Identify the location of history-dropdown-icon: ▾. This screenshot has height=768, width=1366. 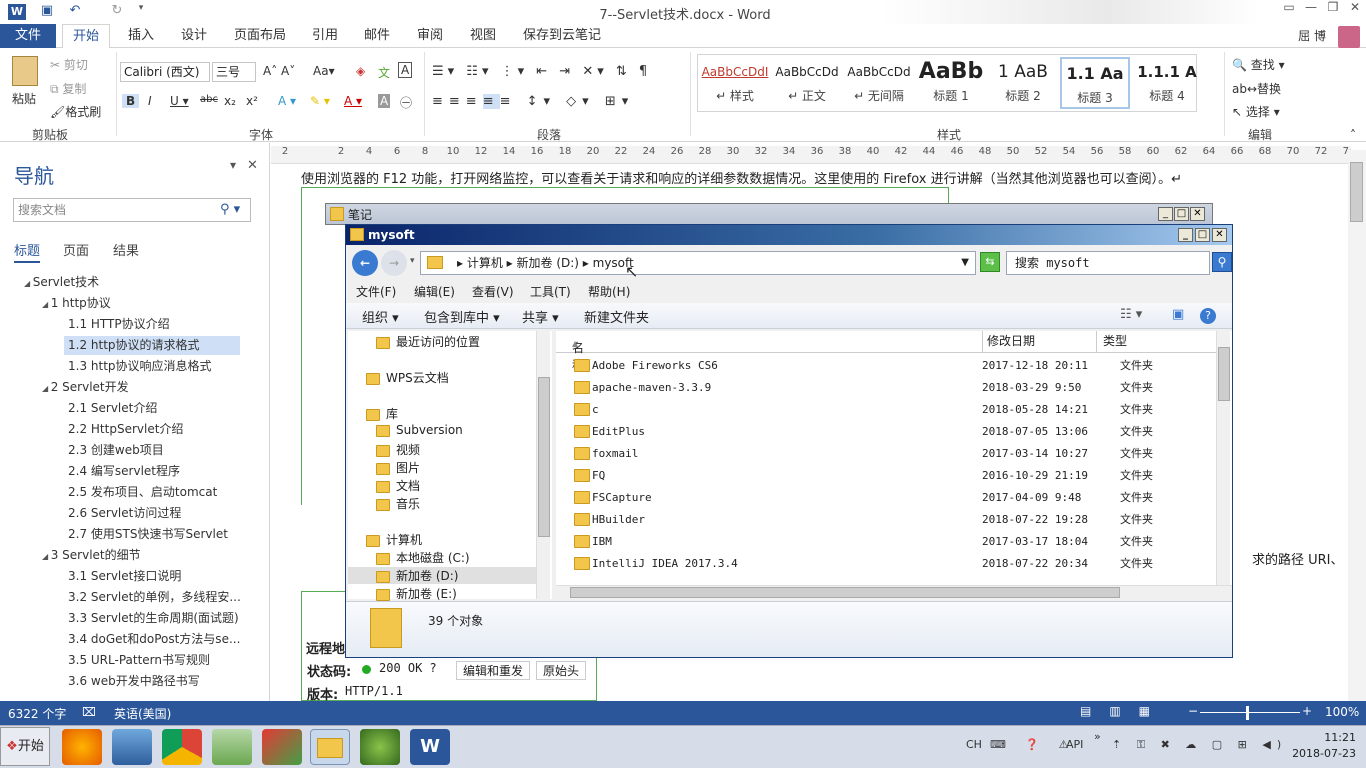
(412, 261).